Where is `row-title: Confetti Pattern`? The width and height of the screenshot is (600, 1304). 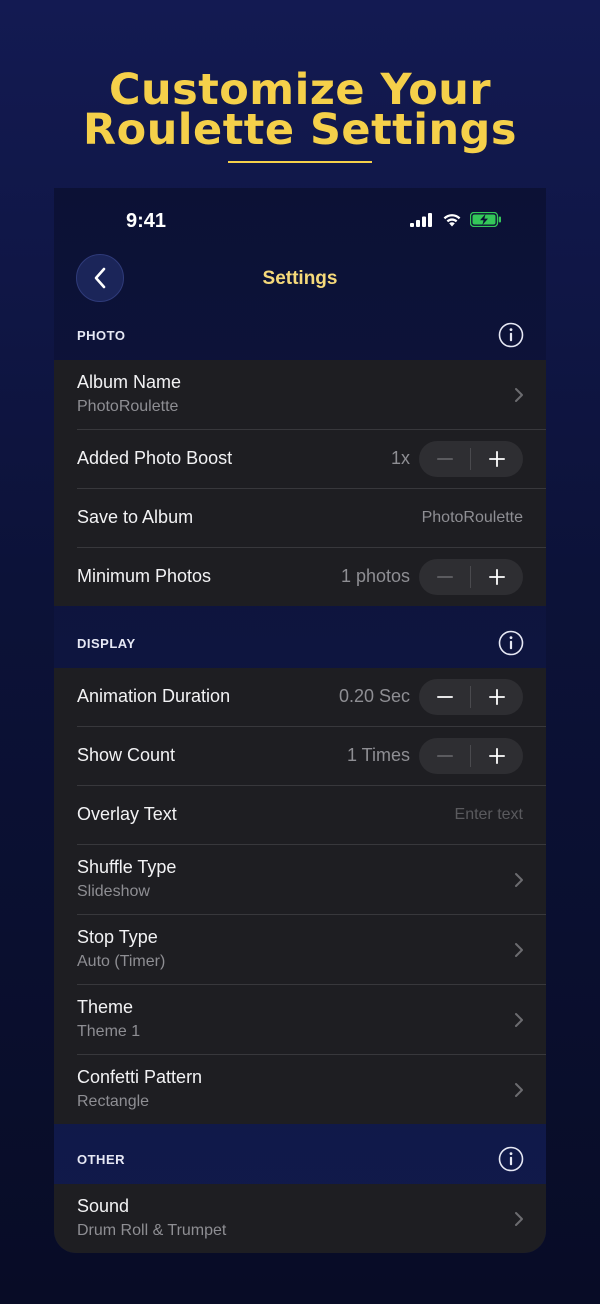 row-title: Confetti Pattern is located at coordinates (140, 1077).